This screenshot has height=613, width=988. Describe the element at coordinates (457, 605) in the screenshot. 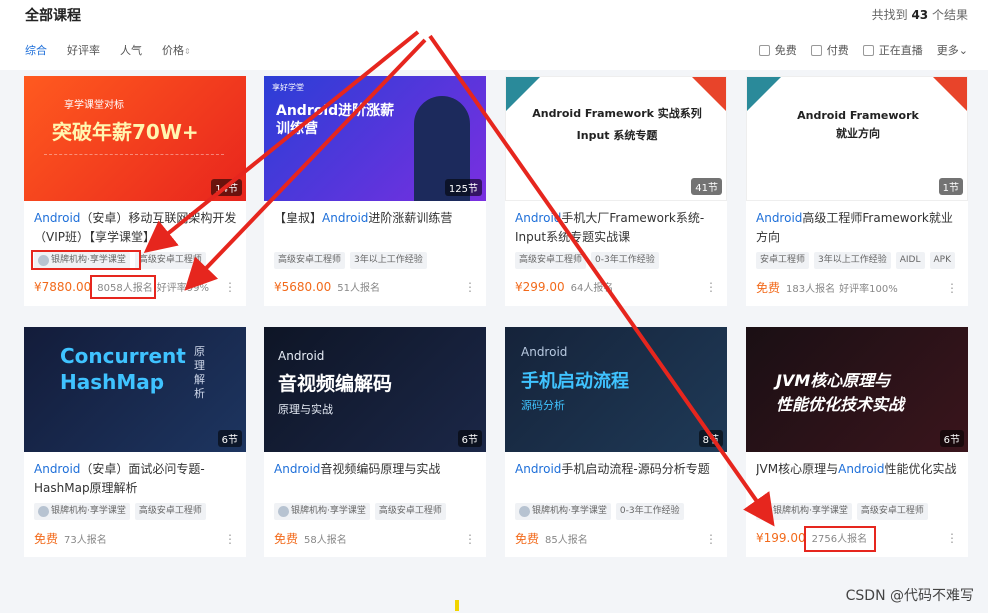

I see `scroll-marker` at that location.